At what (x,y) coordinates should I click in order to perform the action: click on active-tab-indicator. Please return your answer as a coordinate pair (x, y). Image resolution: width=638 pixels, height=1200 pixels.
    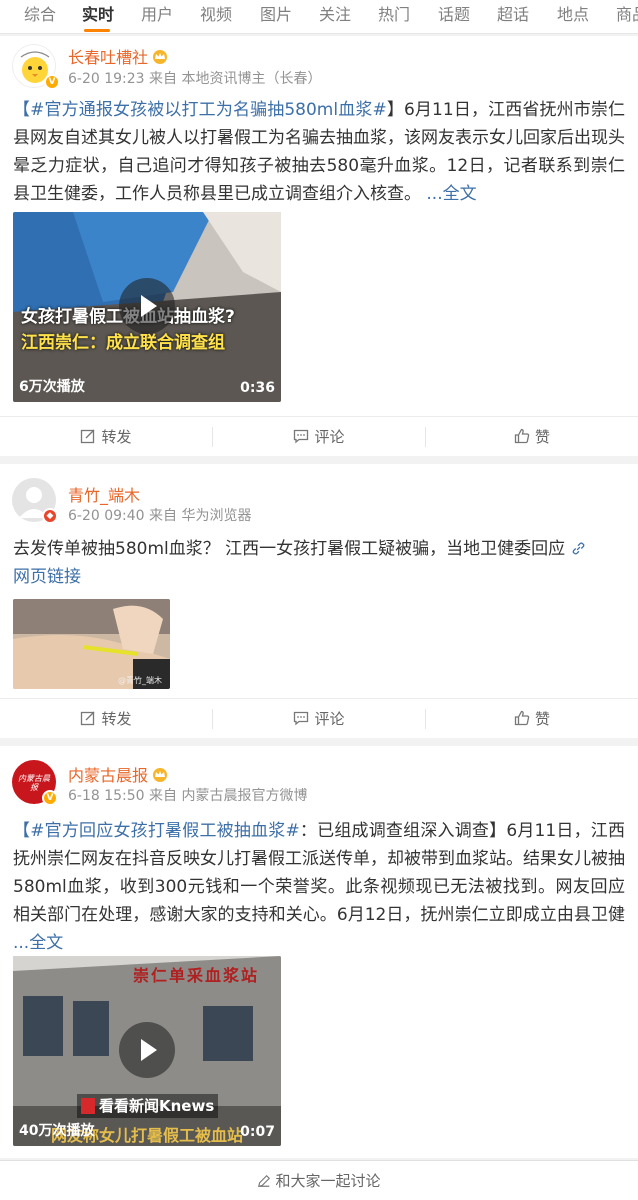
    Looking at the image, I should click on (97, 30).